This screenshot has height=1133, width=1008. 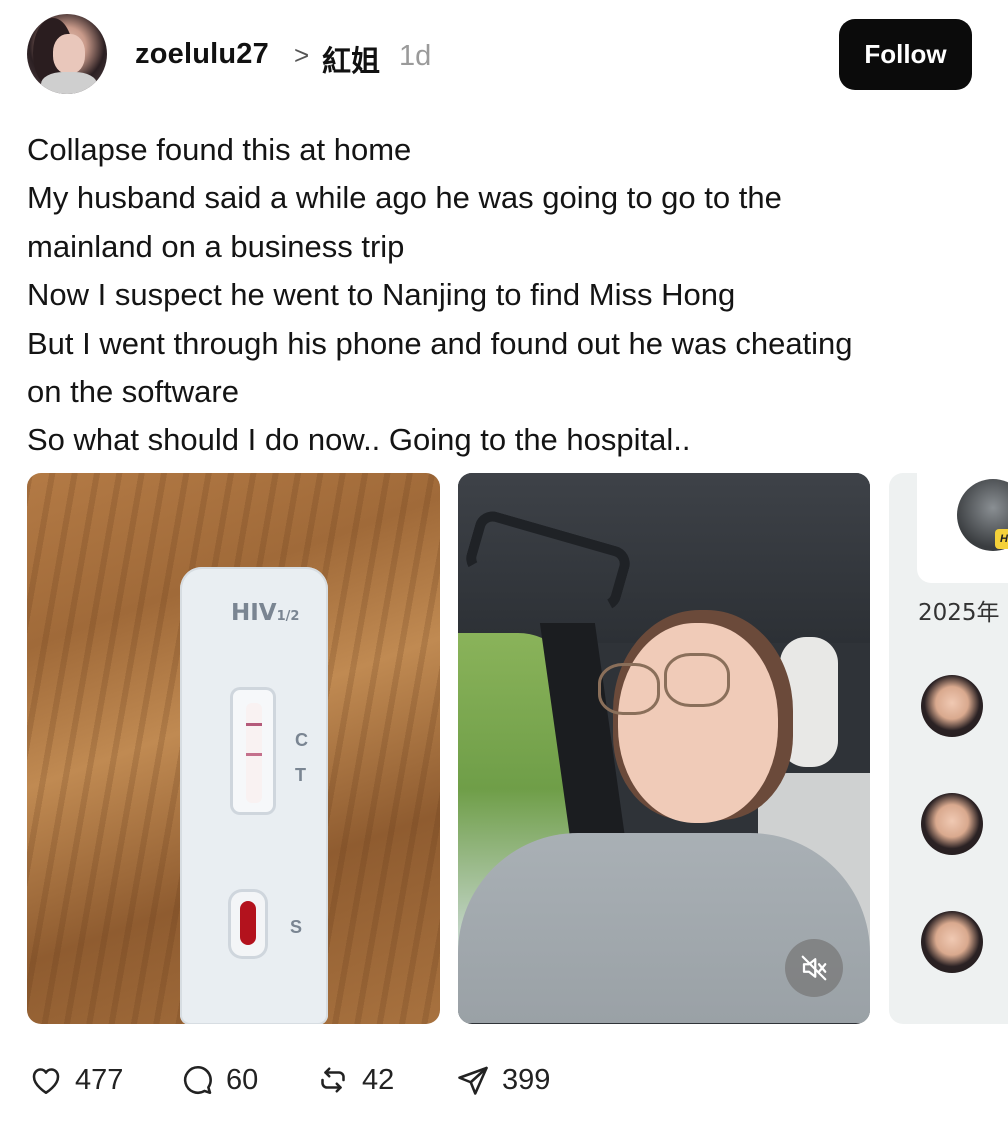 What do you see at coordinates (46, 1081) in the screenshot?
I see `heart-icon` at bounding box center [46, 1081].